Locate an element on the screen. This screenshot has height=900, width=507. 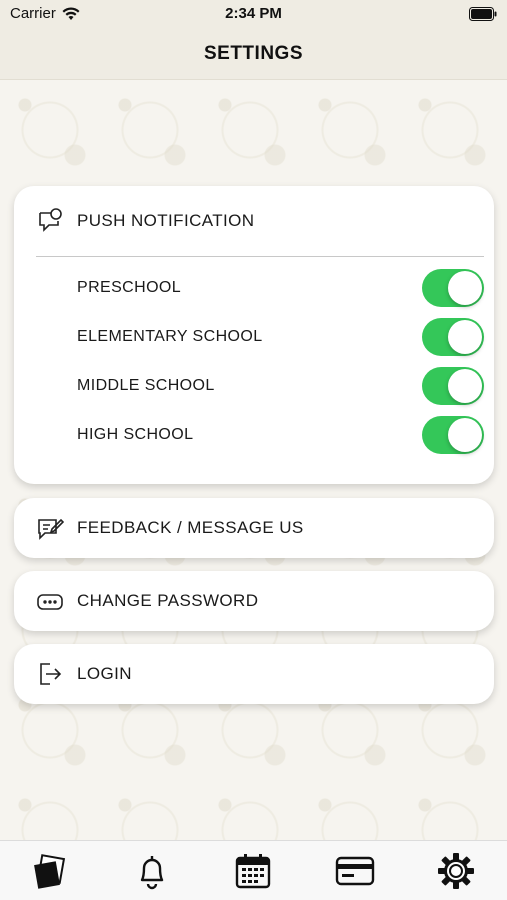
middle-school-toggle is located at coordinates (453, 386).